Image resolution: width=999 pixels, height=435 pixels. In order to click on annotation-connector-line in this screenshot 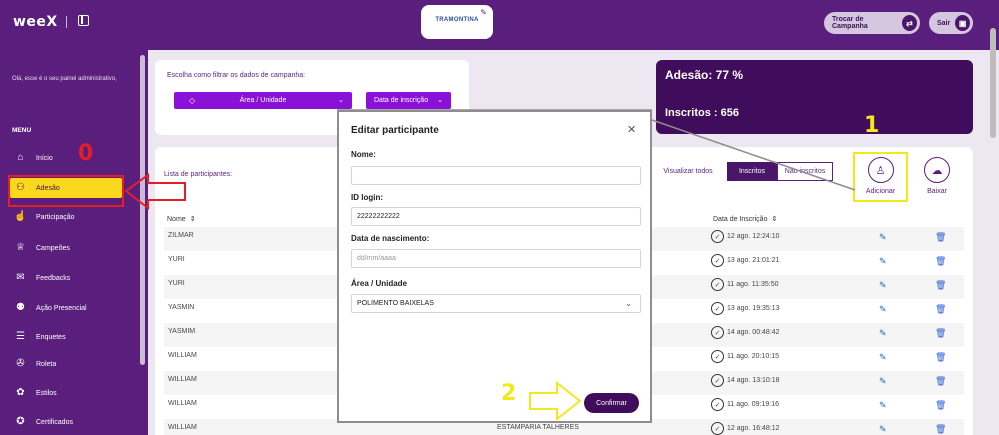, I will do `click(753, 155)`.